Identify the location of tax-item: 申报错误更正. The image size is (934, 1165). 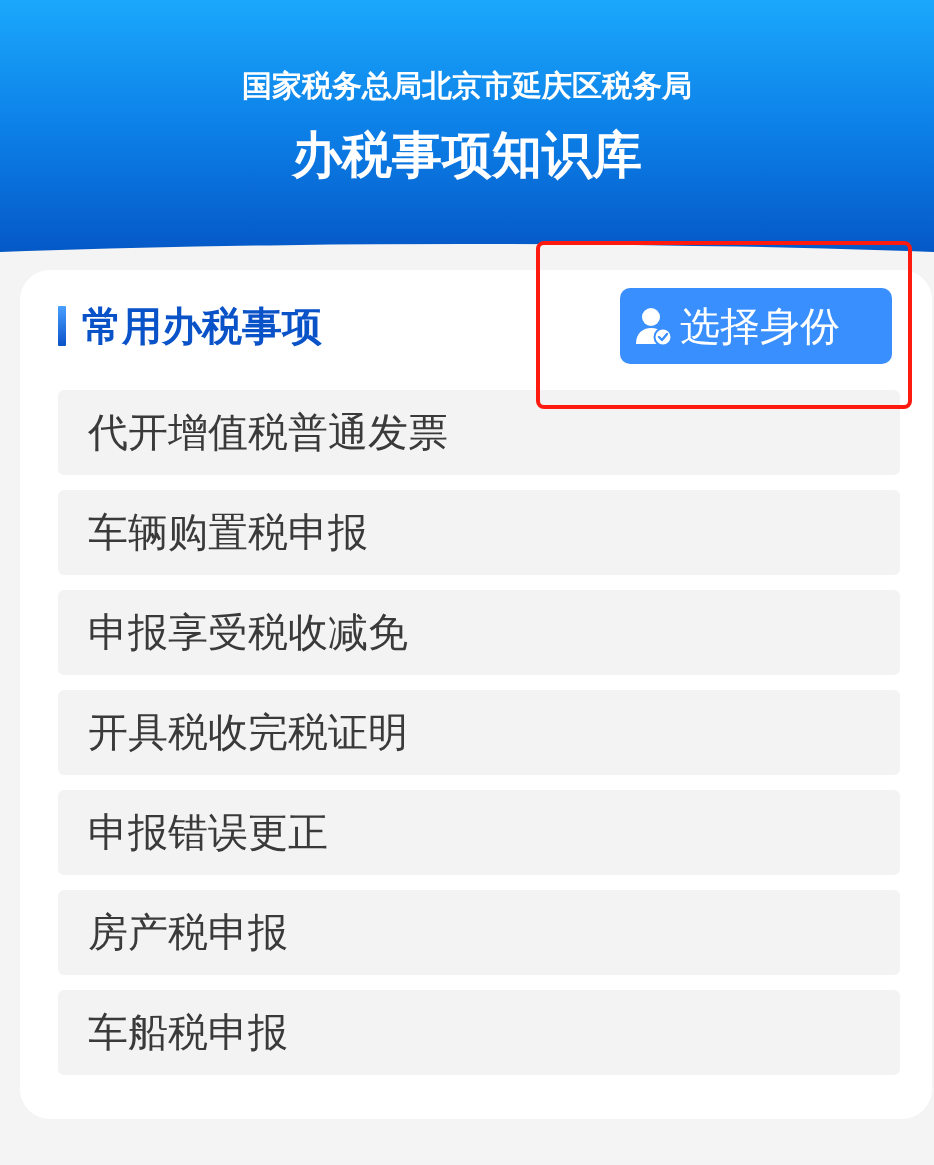
(479, 832).